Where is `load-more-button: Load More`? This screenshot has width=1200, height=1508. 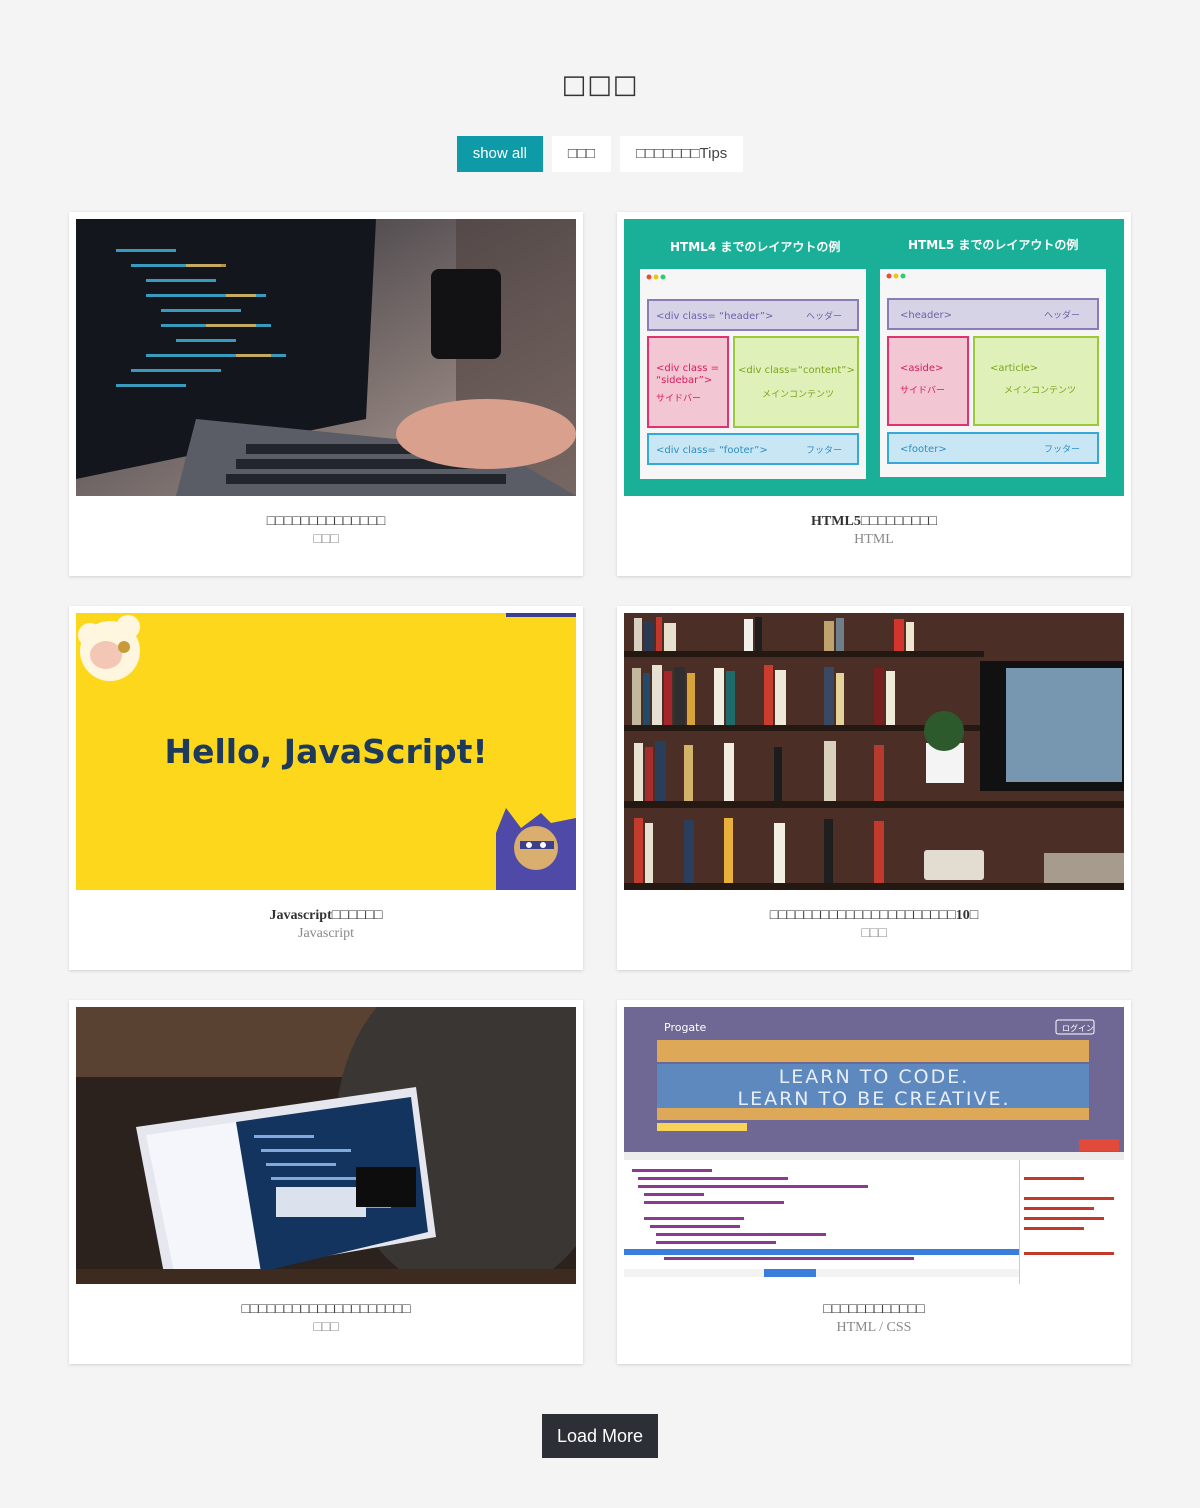
load-more-button: Load More is located at coordinates (600, 1436).